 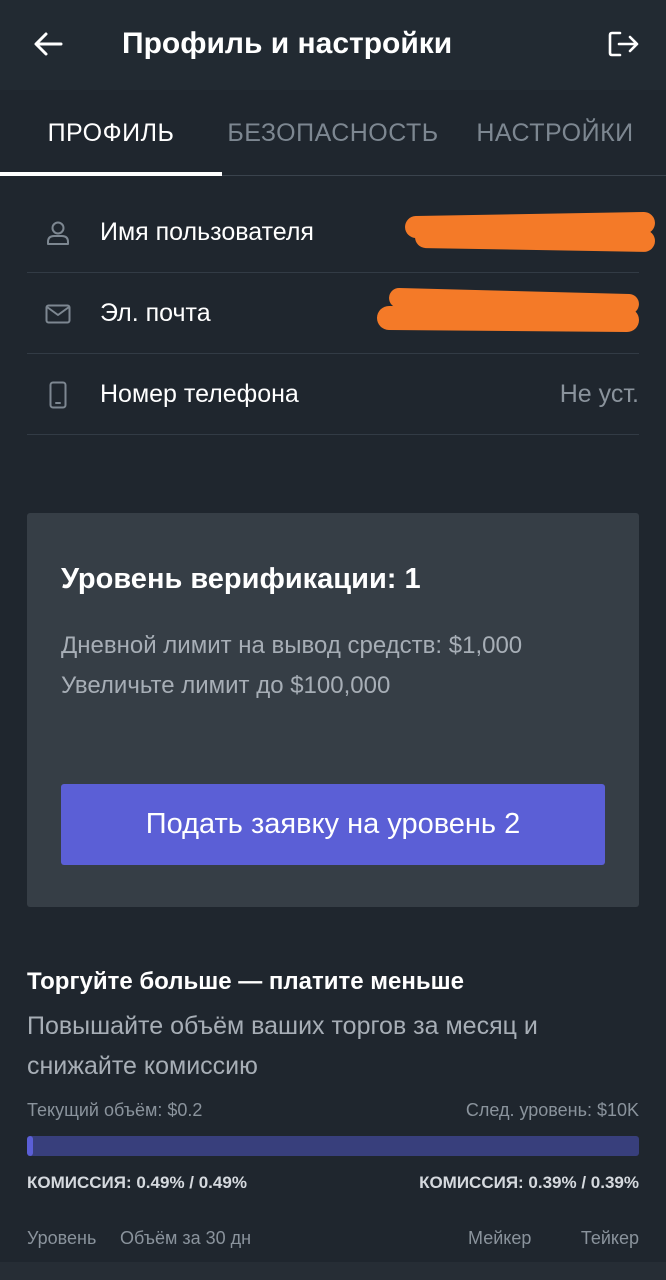 I want to click on tab-settings: НАСТРОЙКИ, so click(x=555, y=133).